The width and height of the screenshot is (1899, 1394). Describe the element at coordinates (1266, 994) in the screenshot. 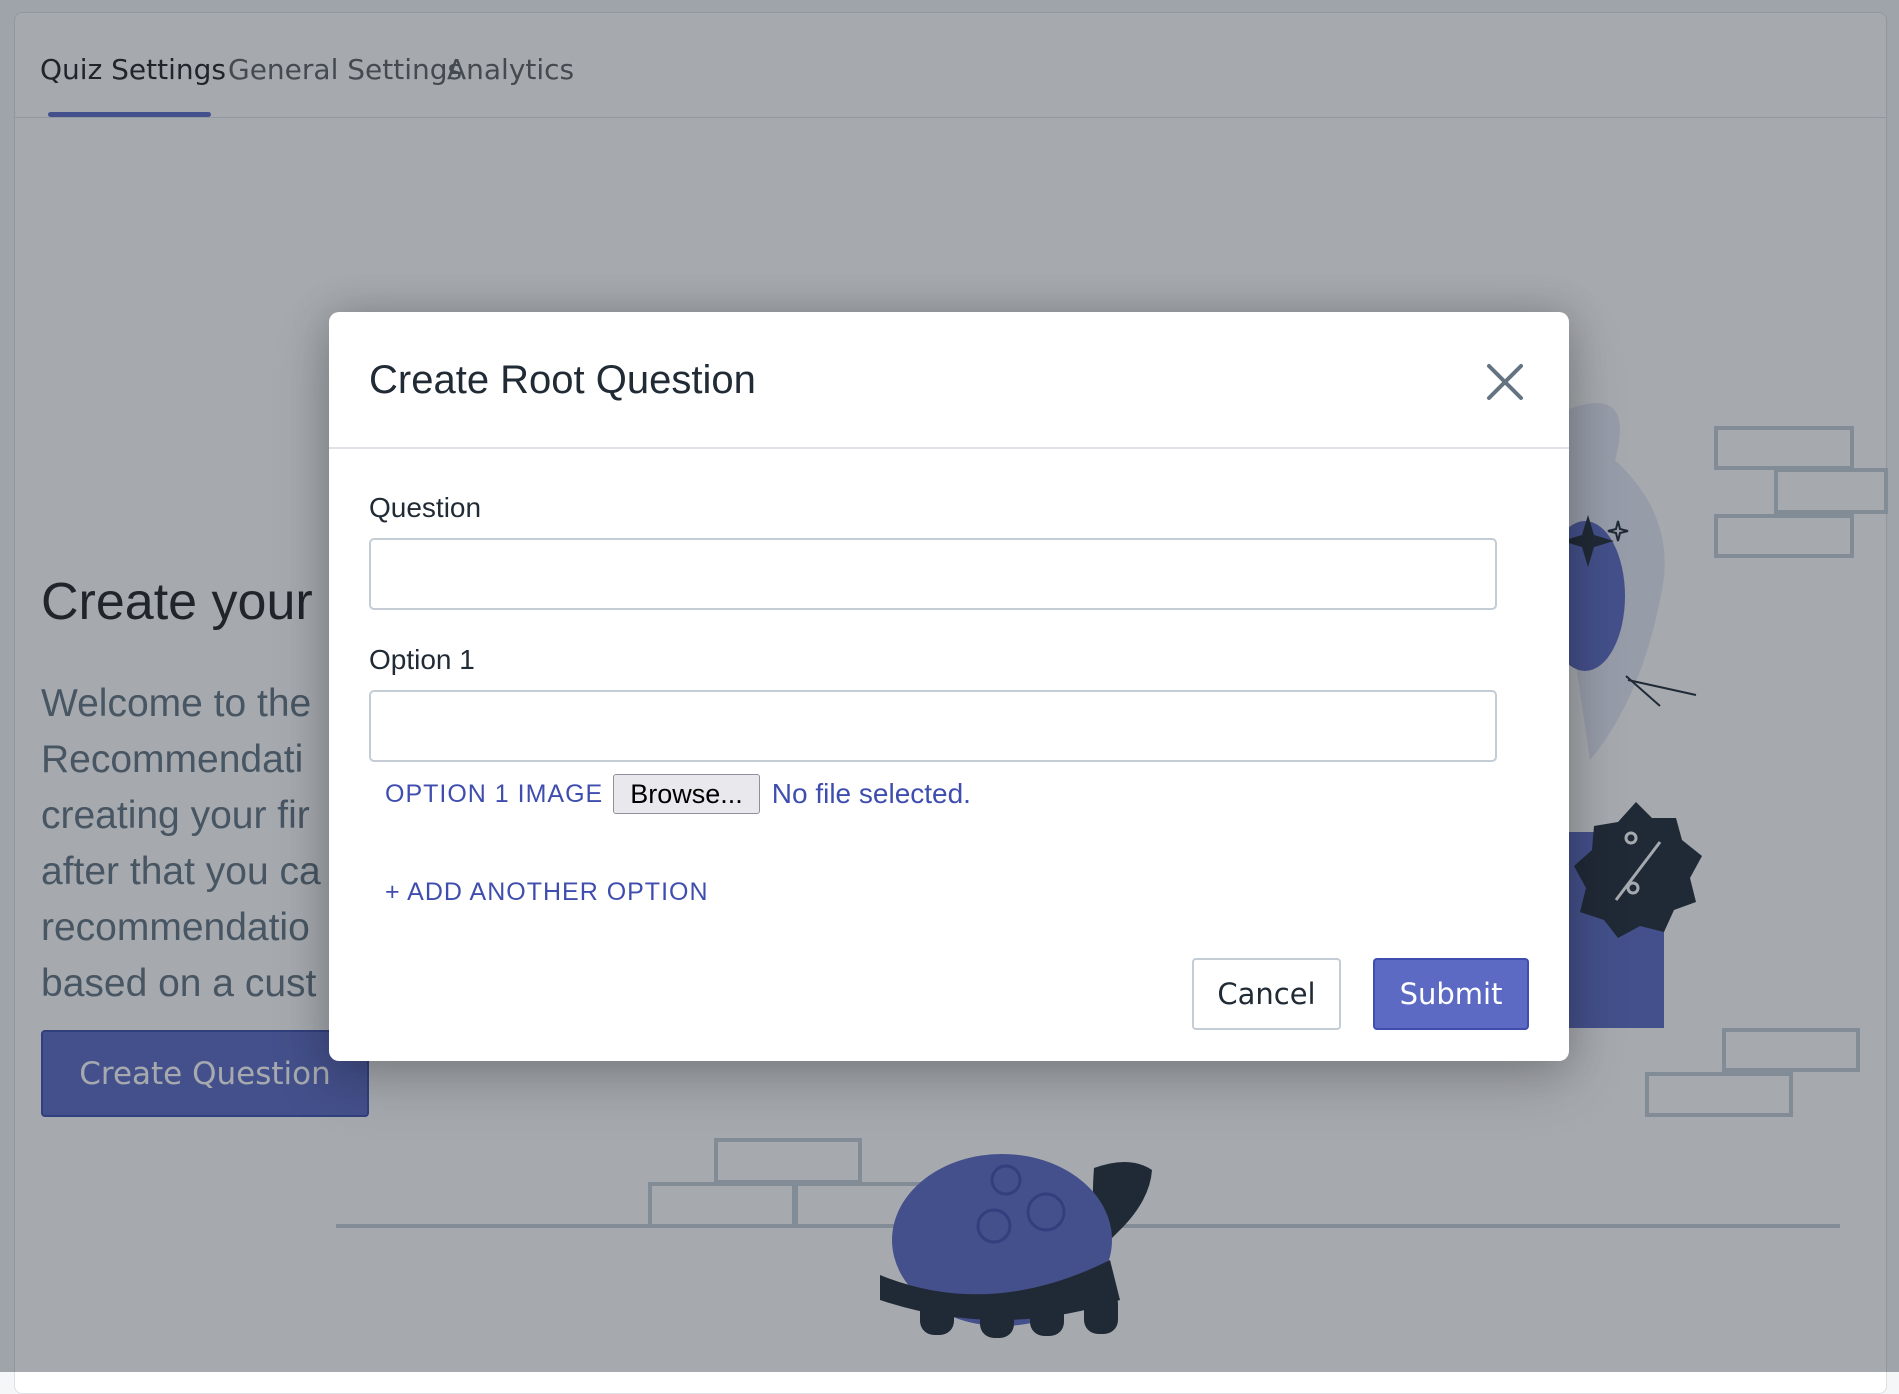

I see `cancel-button: Cancel` at that location.